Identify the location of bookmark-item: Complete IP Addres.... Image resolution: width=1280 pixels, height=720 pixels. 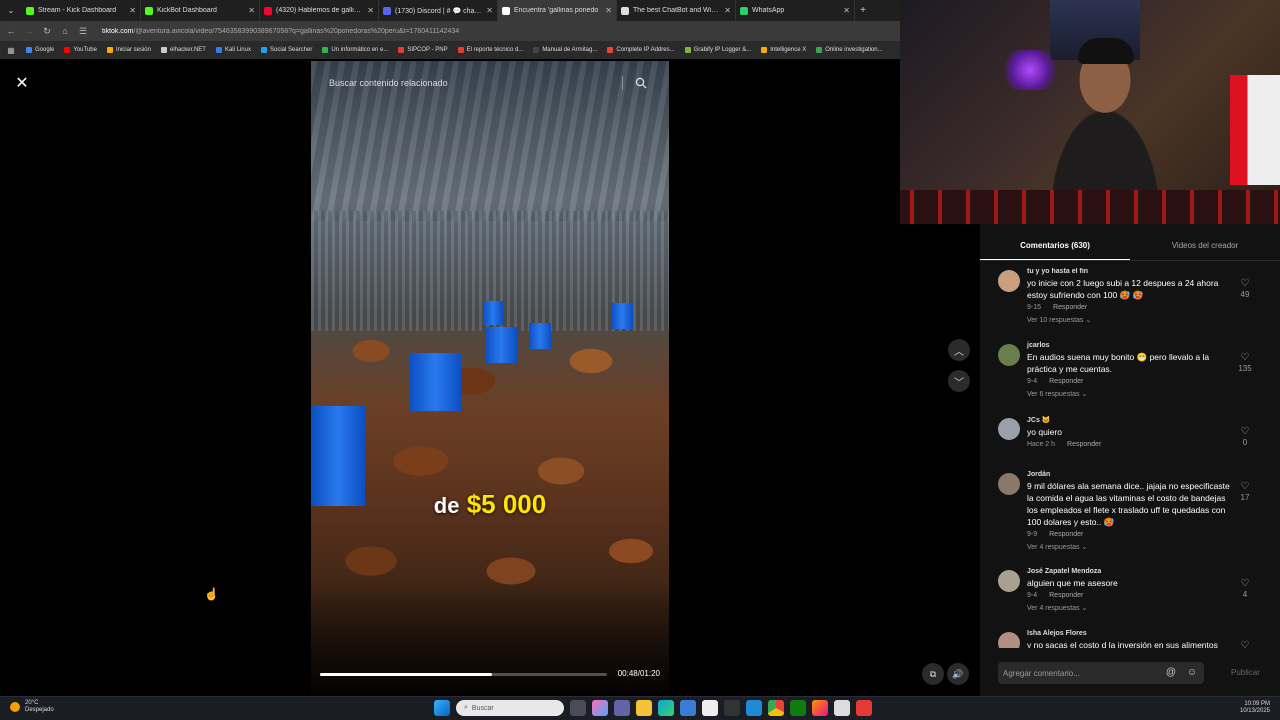
(641, 50).